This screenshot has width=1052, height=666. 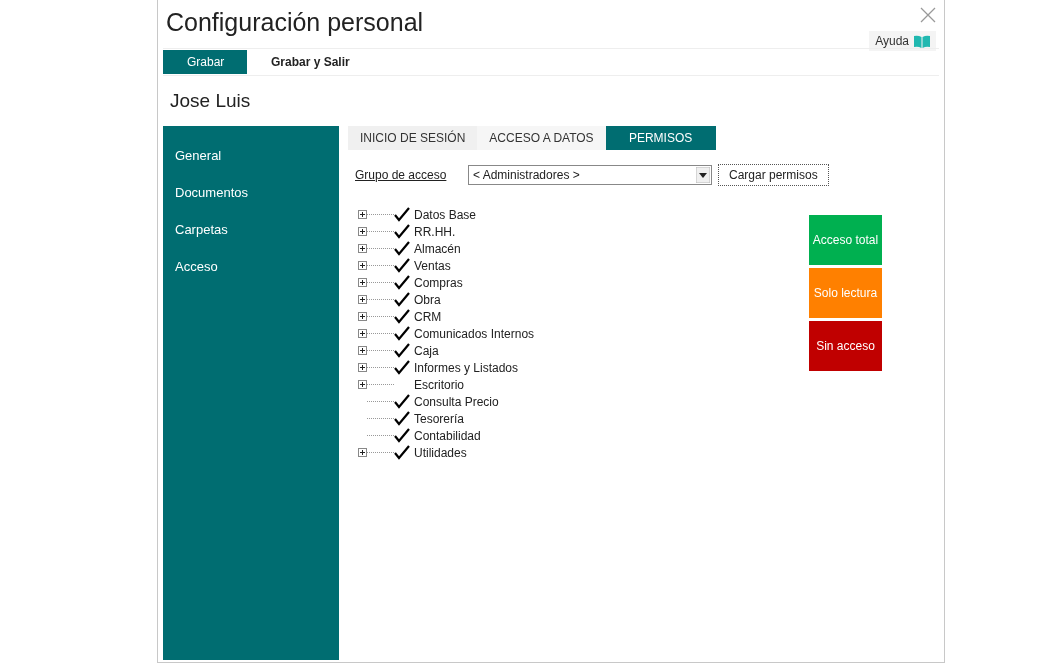 I want to click on sidebar-item: Carpetas, so click(x=251, y=229).